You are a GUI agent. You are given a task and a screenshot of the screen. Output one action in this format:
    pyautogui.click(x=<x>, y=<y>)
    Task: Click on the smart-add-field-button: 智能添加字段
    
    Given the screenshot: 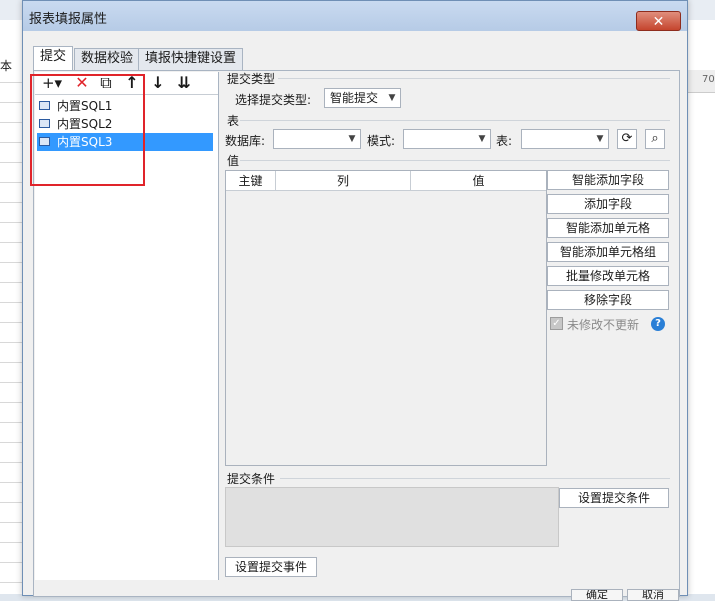 What is the action you would take?
    pyautogui.click(x=608, y=180)
    